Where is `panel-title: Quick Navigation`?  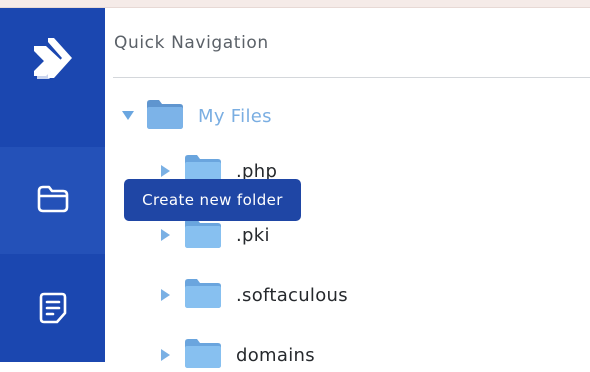 panel-title: Quick Navigation is located at coordinates (191, 43).